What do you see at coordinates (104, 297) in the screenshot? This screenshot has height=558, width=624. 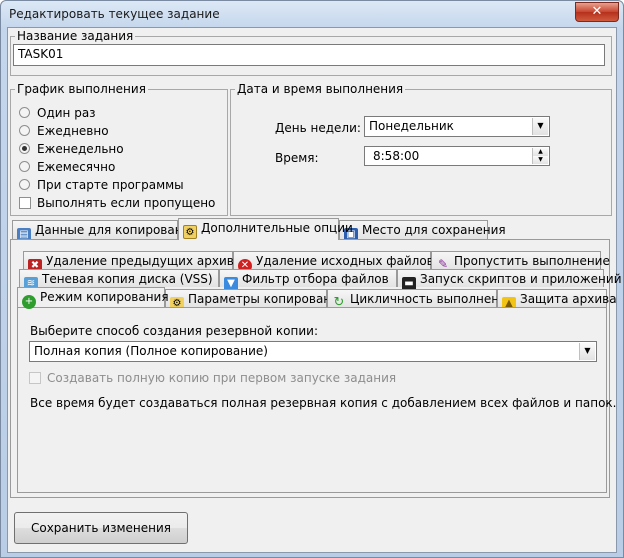 I see `tab-copy-mode-label: Режим копирования` at bounding box center [104, 297].